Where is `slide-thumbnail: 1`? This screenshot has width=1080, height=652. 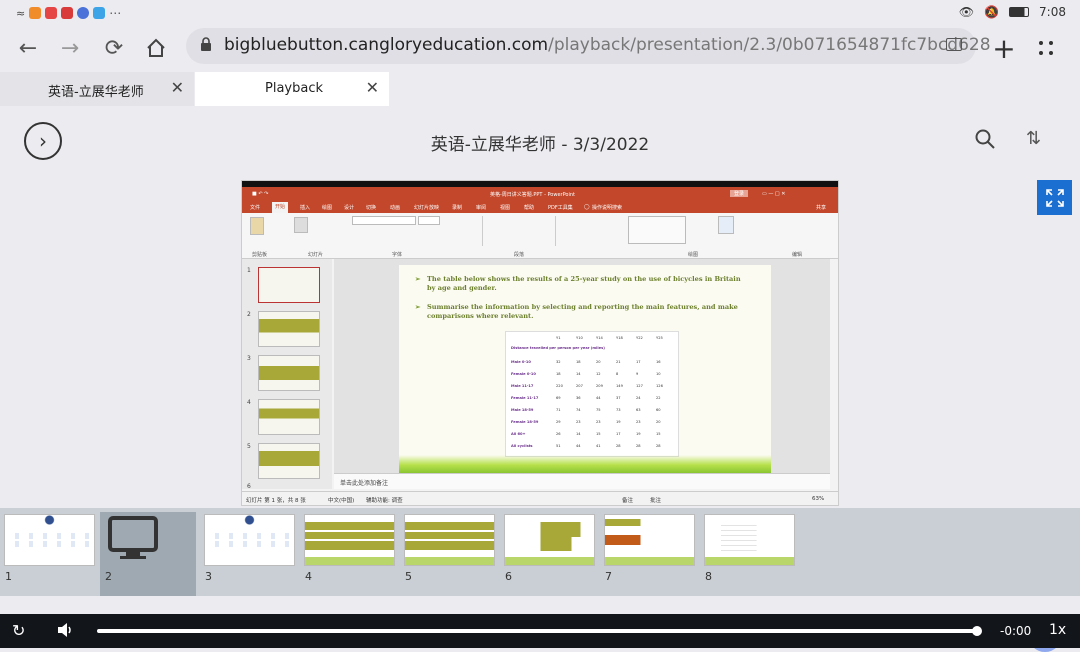 slide-thumbnail: 1 is located at coordinates (48, 554).